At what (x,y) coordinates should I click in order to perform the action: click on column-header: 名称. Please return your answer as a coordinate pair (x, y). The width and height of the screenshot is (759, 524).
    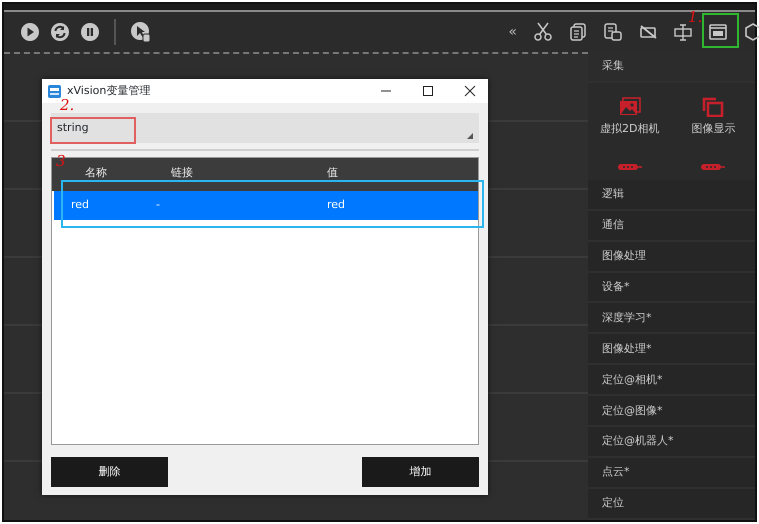
    Looking at the image, I should click on (103, 178).